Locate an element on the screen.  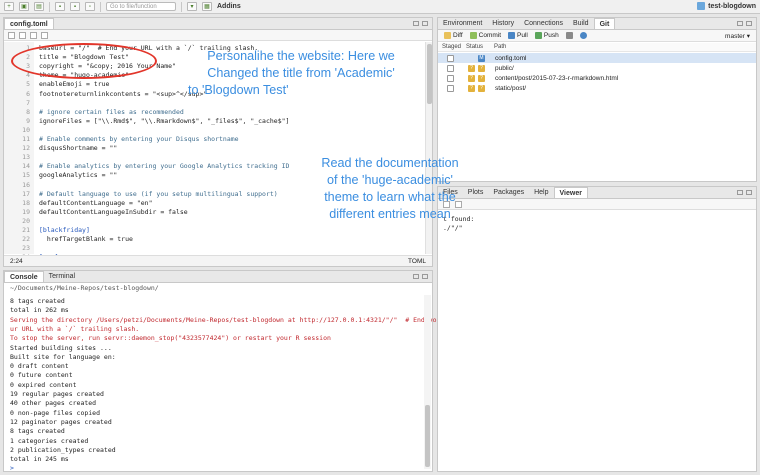
git-file-row: ?? public/ is located at coordinates (597, 68).